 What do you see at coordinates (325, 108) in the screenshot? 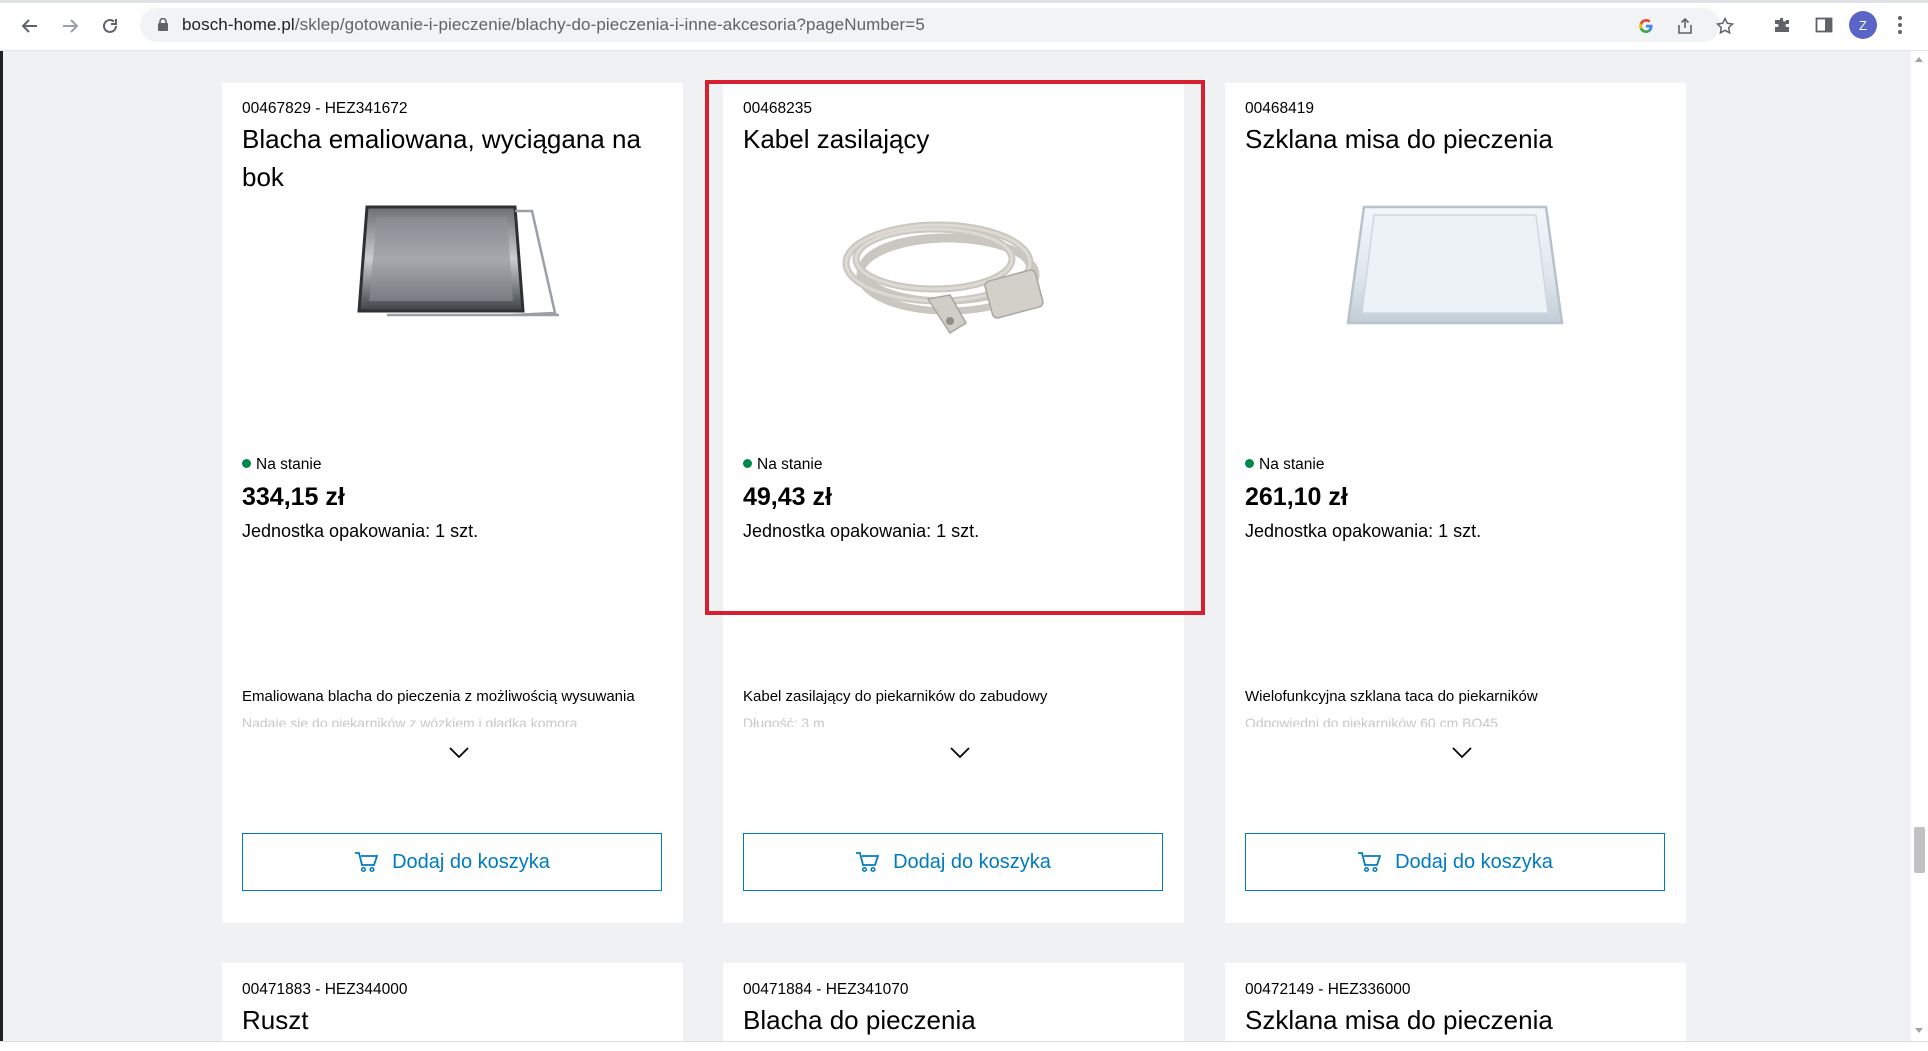
I see `product-code: 00467829 - HEZ341672` at bounding box center [325, 108].